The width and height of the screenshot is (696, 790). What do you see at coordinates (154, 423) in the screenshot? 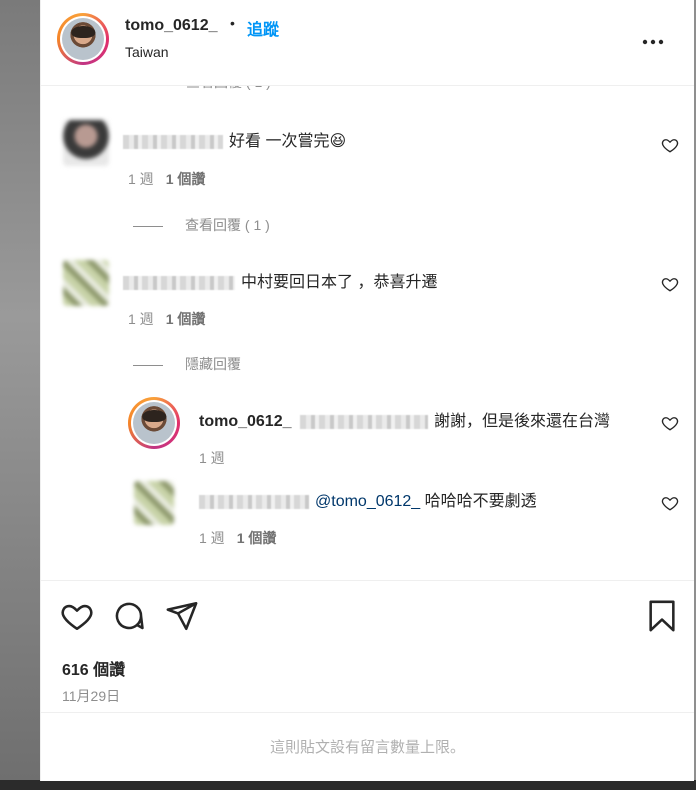
I see `reply-author-avatar` at bounding box center [154, 423].